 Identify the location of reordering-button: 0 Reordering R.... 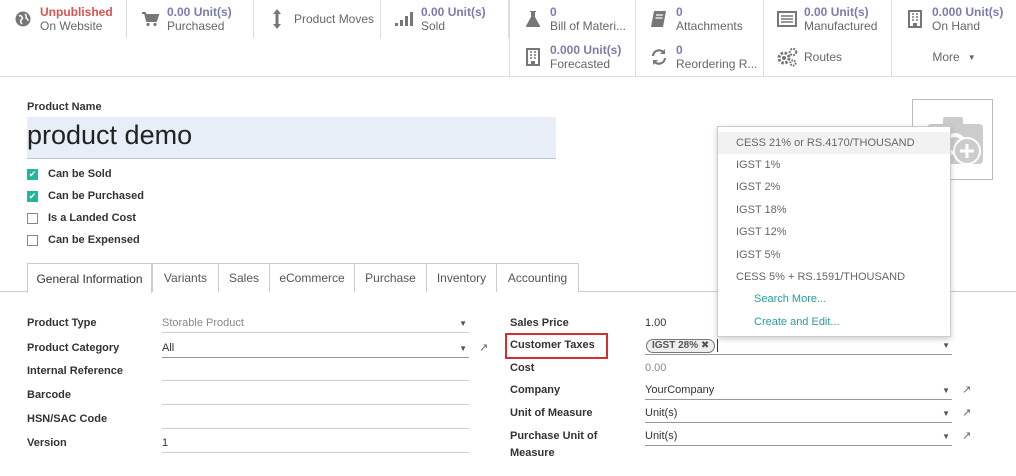
(700, 57).